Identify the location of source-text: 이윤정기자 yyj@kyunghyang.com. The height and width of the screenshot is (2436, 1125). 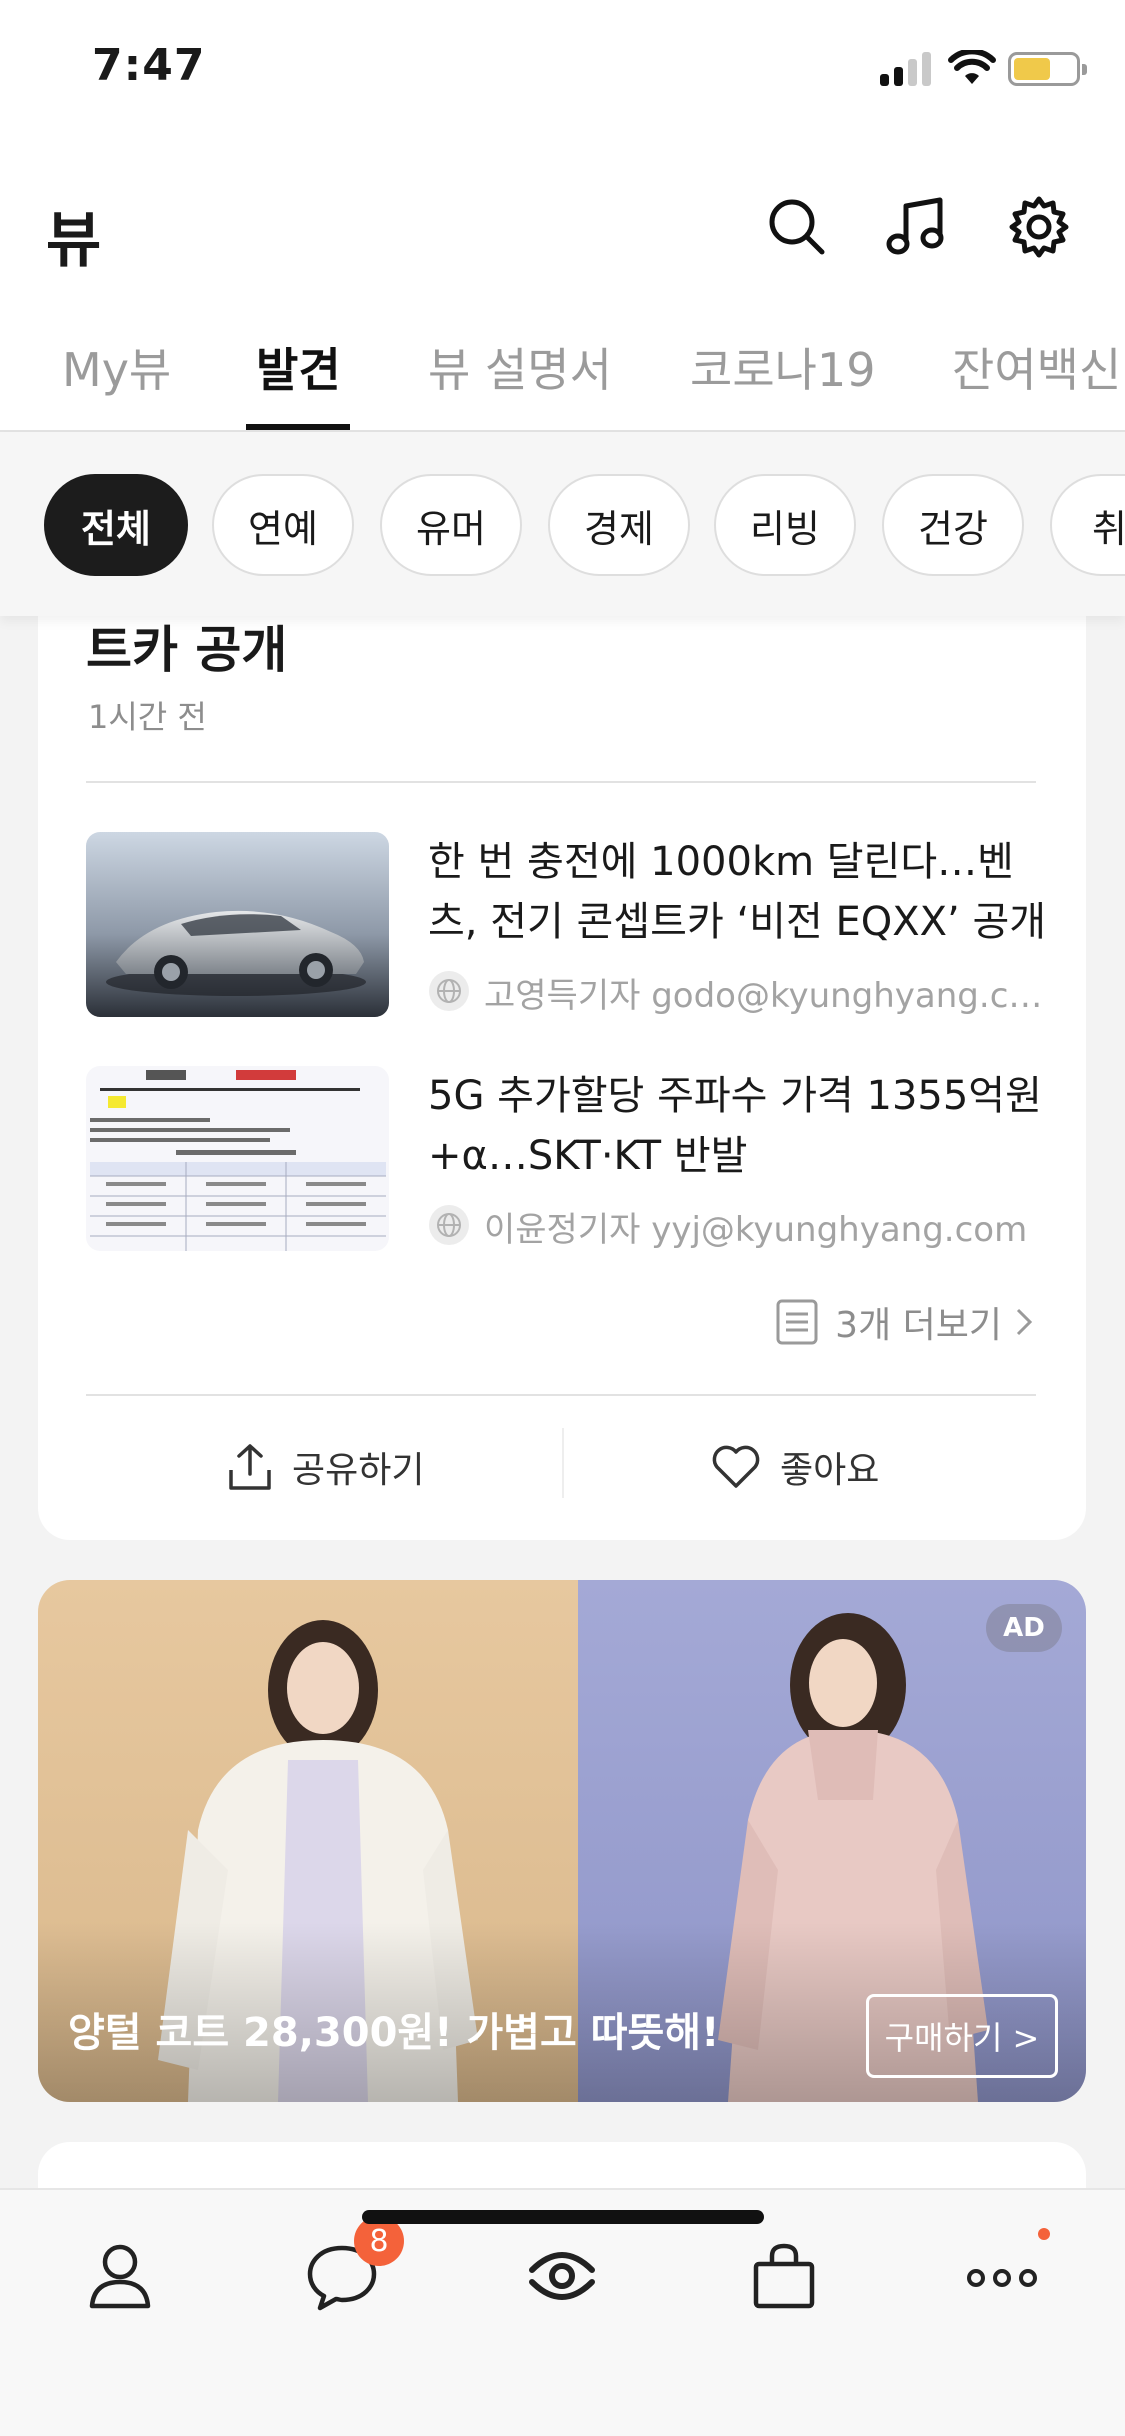
(756, 1230).